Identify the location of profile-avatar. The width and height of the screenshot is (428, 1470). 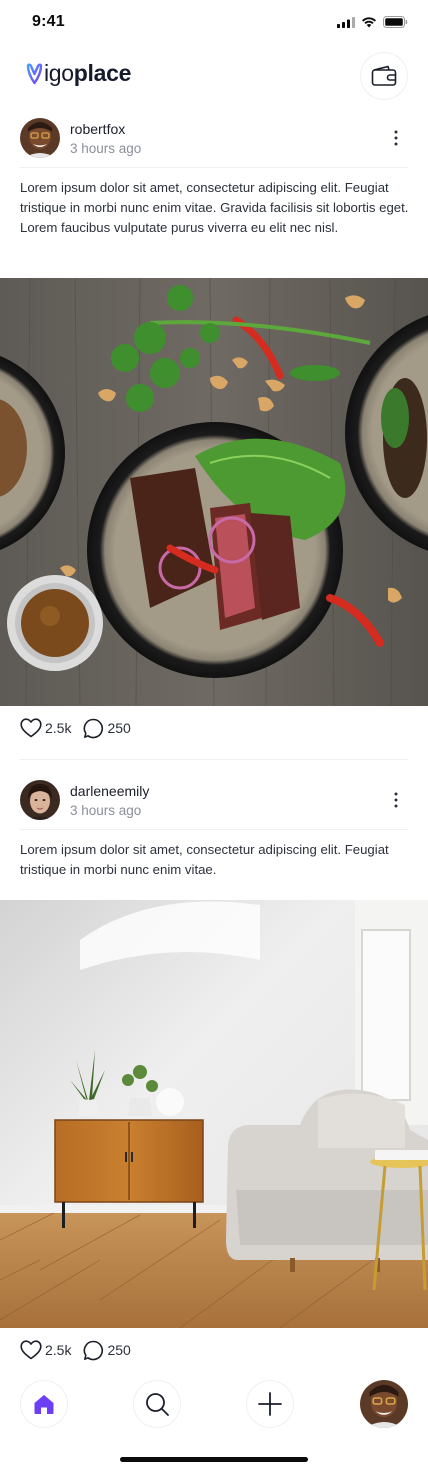
(384, 1404).